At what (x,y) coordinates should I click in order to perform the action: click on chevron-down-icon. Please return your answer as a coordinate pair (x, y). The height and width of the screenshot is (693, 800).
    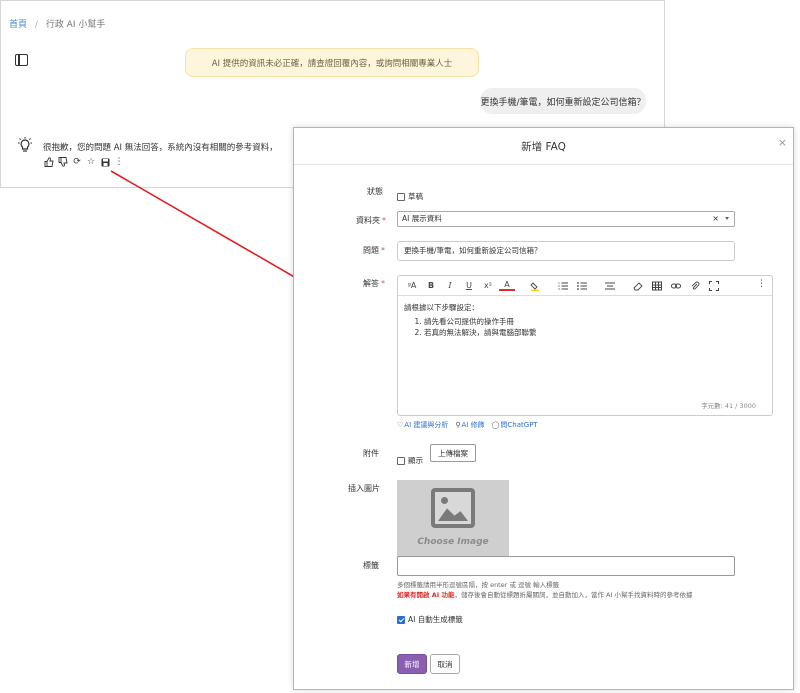
    Looking at the image, I should click on (727, 218).